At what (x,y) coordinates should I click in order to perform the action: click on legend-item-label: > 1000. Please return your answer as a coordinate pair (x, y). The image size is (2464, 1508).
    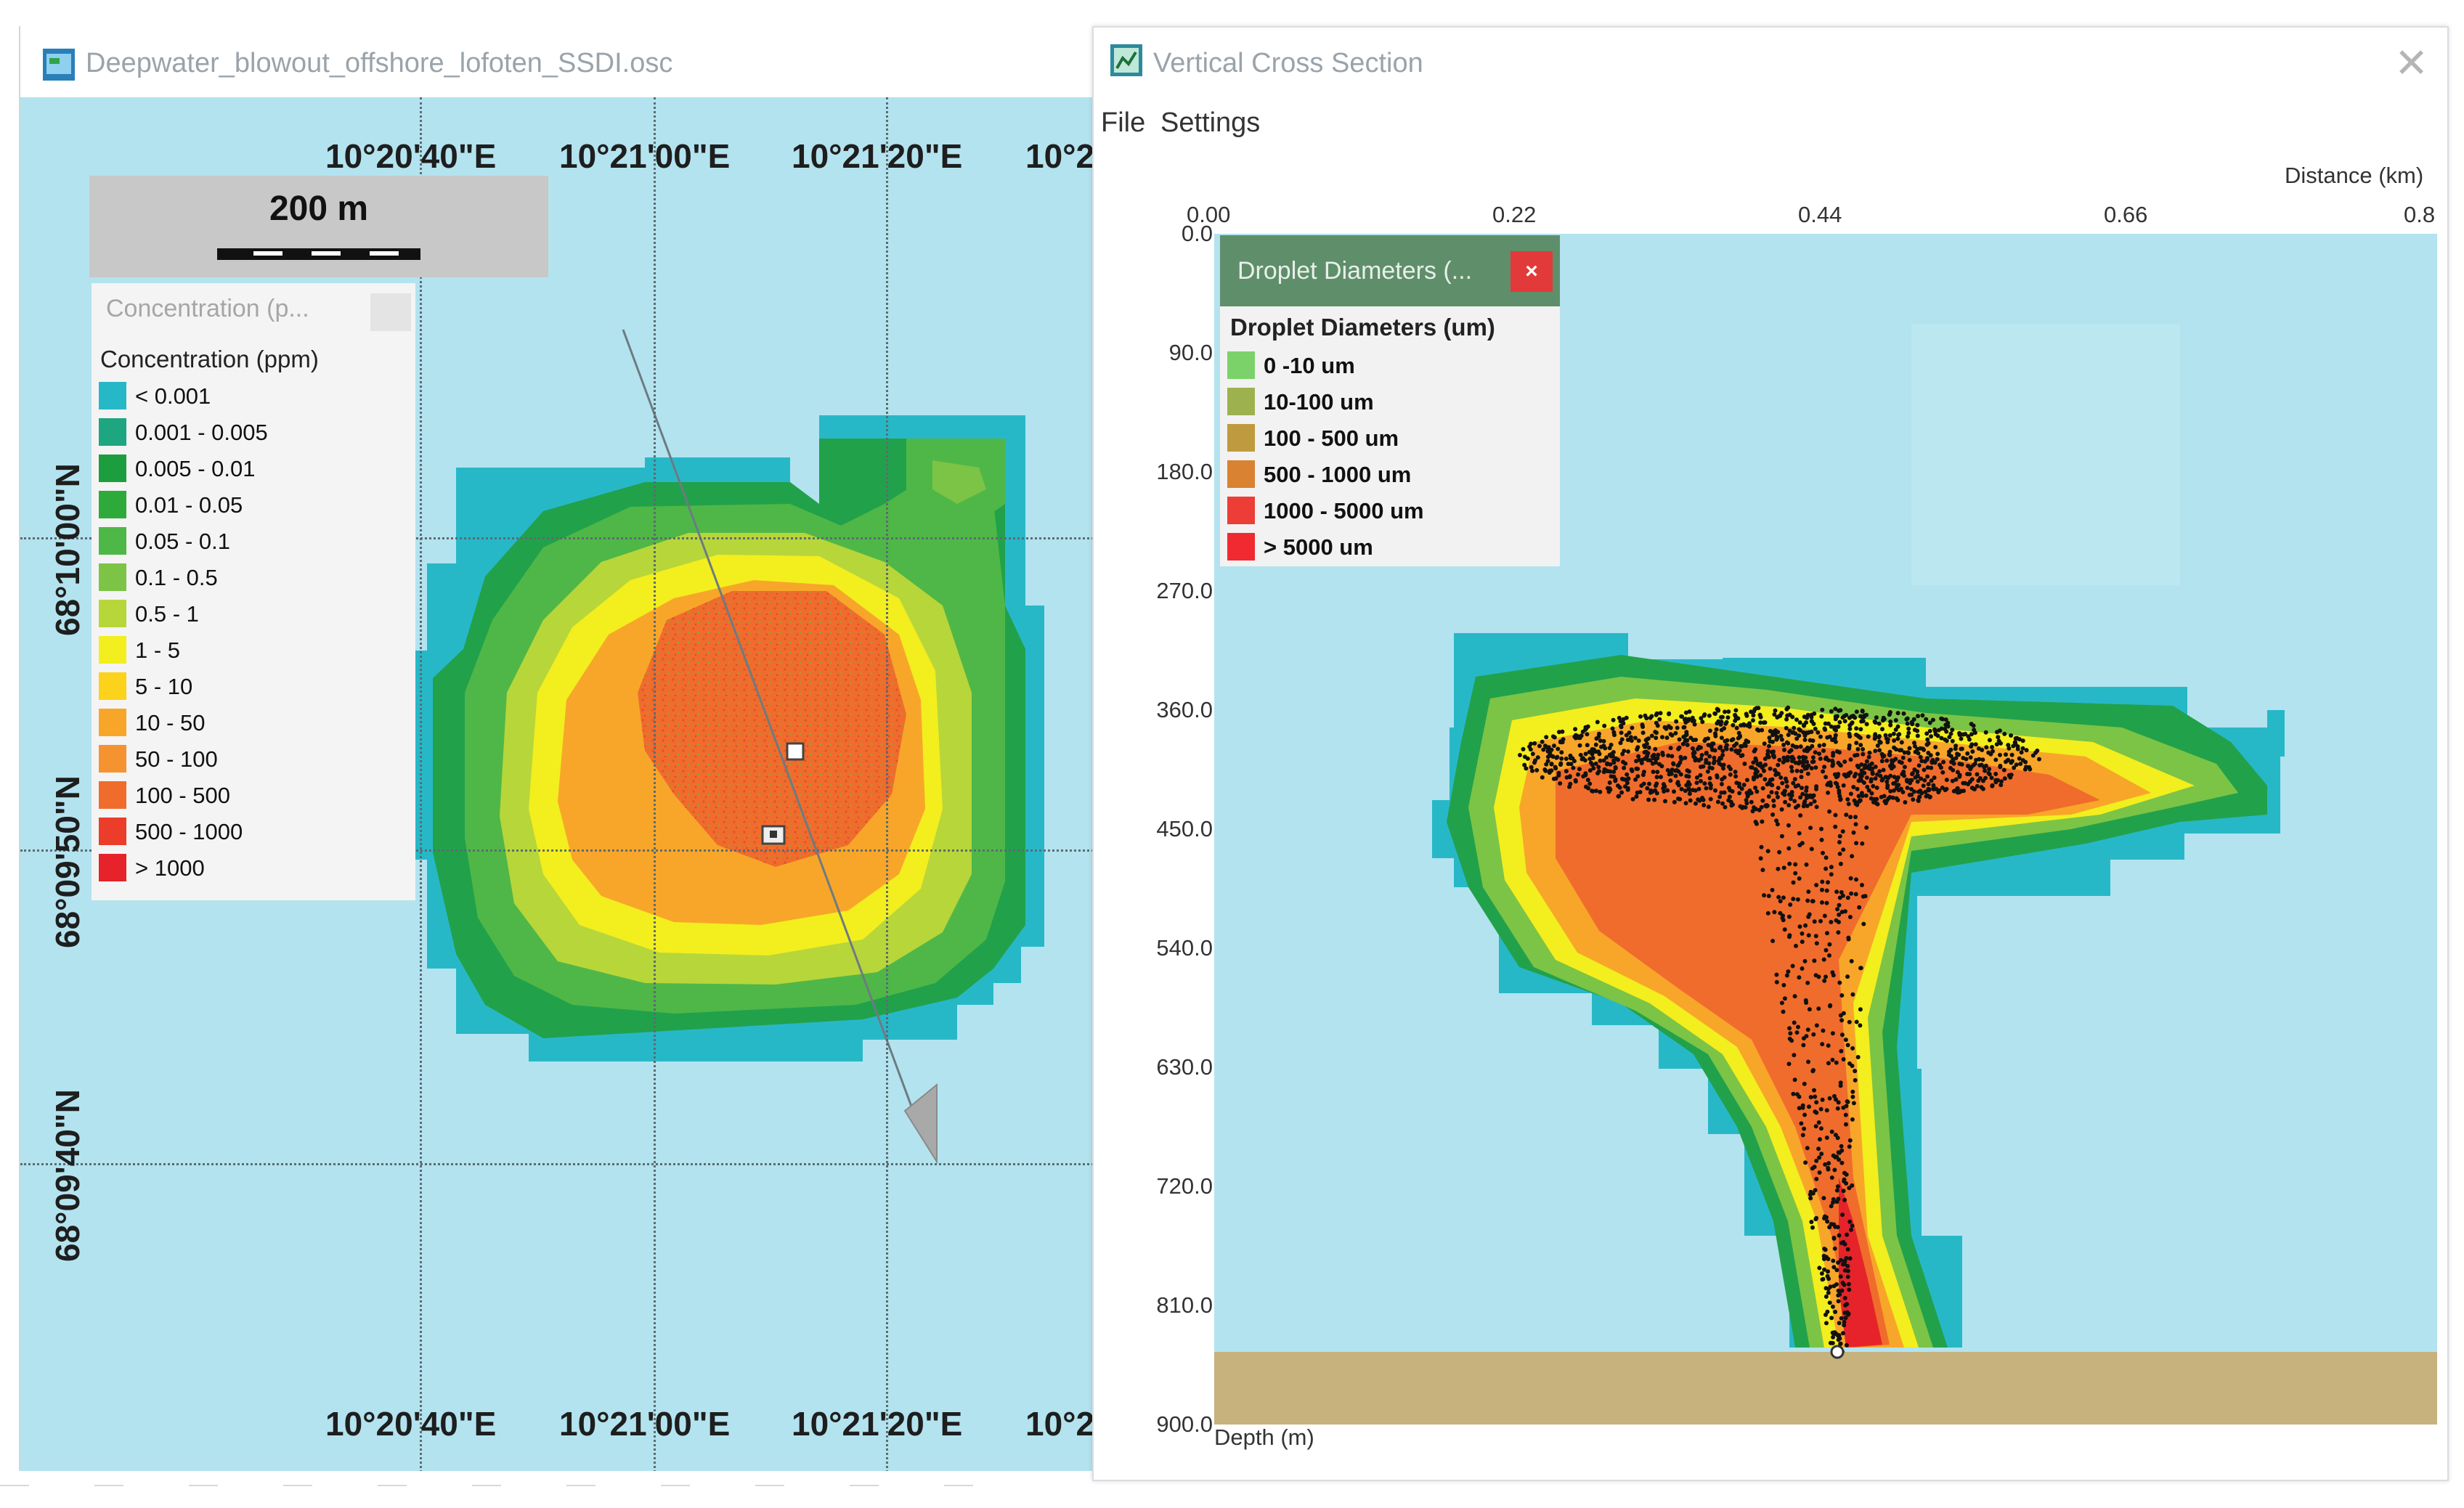
    Looking at the image, I should click on (170, 868).